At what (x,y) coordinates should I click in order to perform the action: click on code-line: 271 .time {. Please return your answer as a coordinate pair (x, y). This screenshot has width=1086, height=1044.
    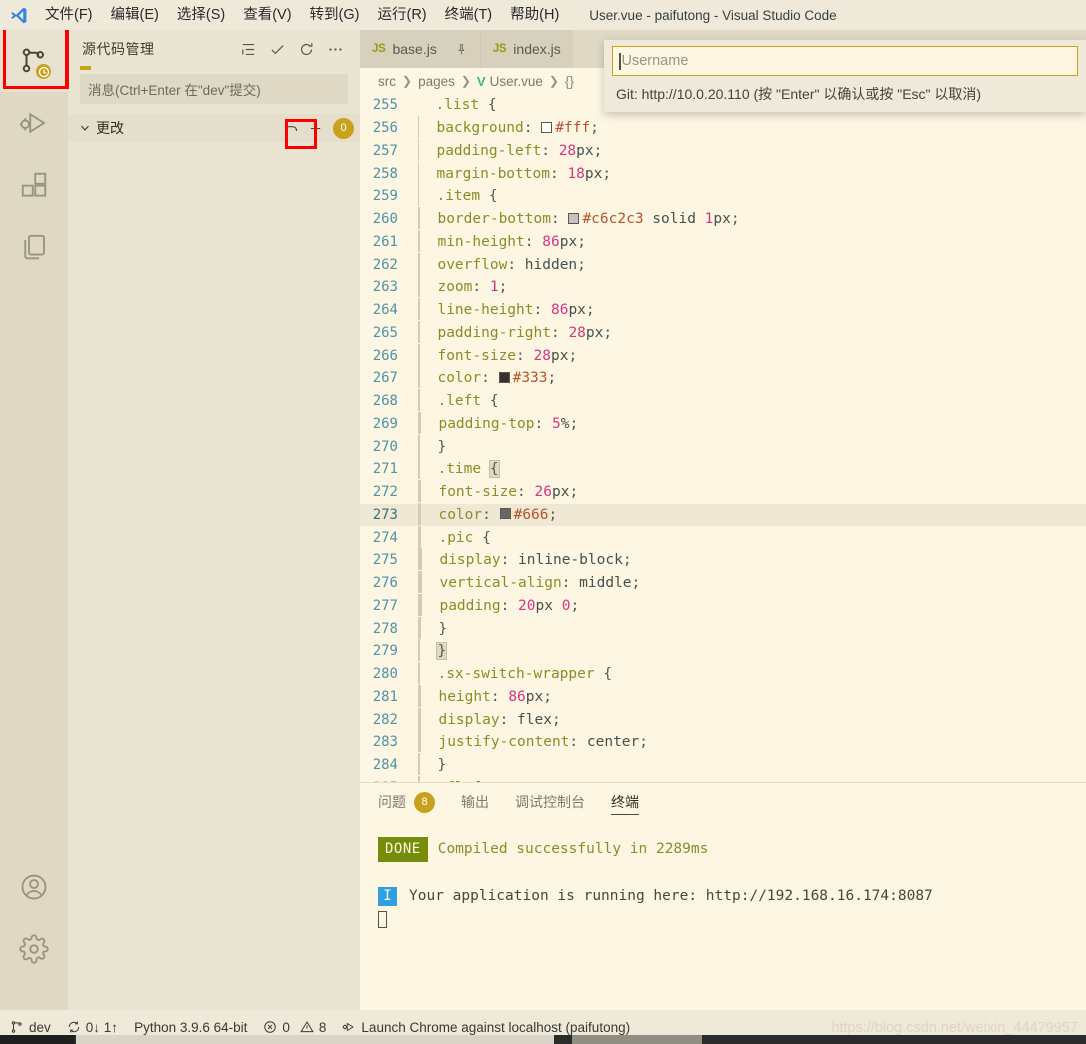
    Looking at the image, I should click on (723, 469).